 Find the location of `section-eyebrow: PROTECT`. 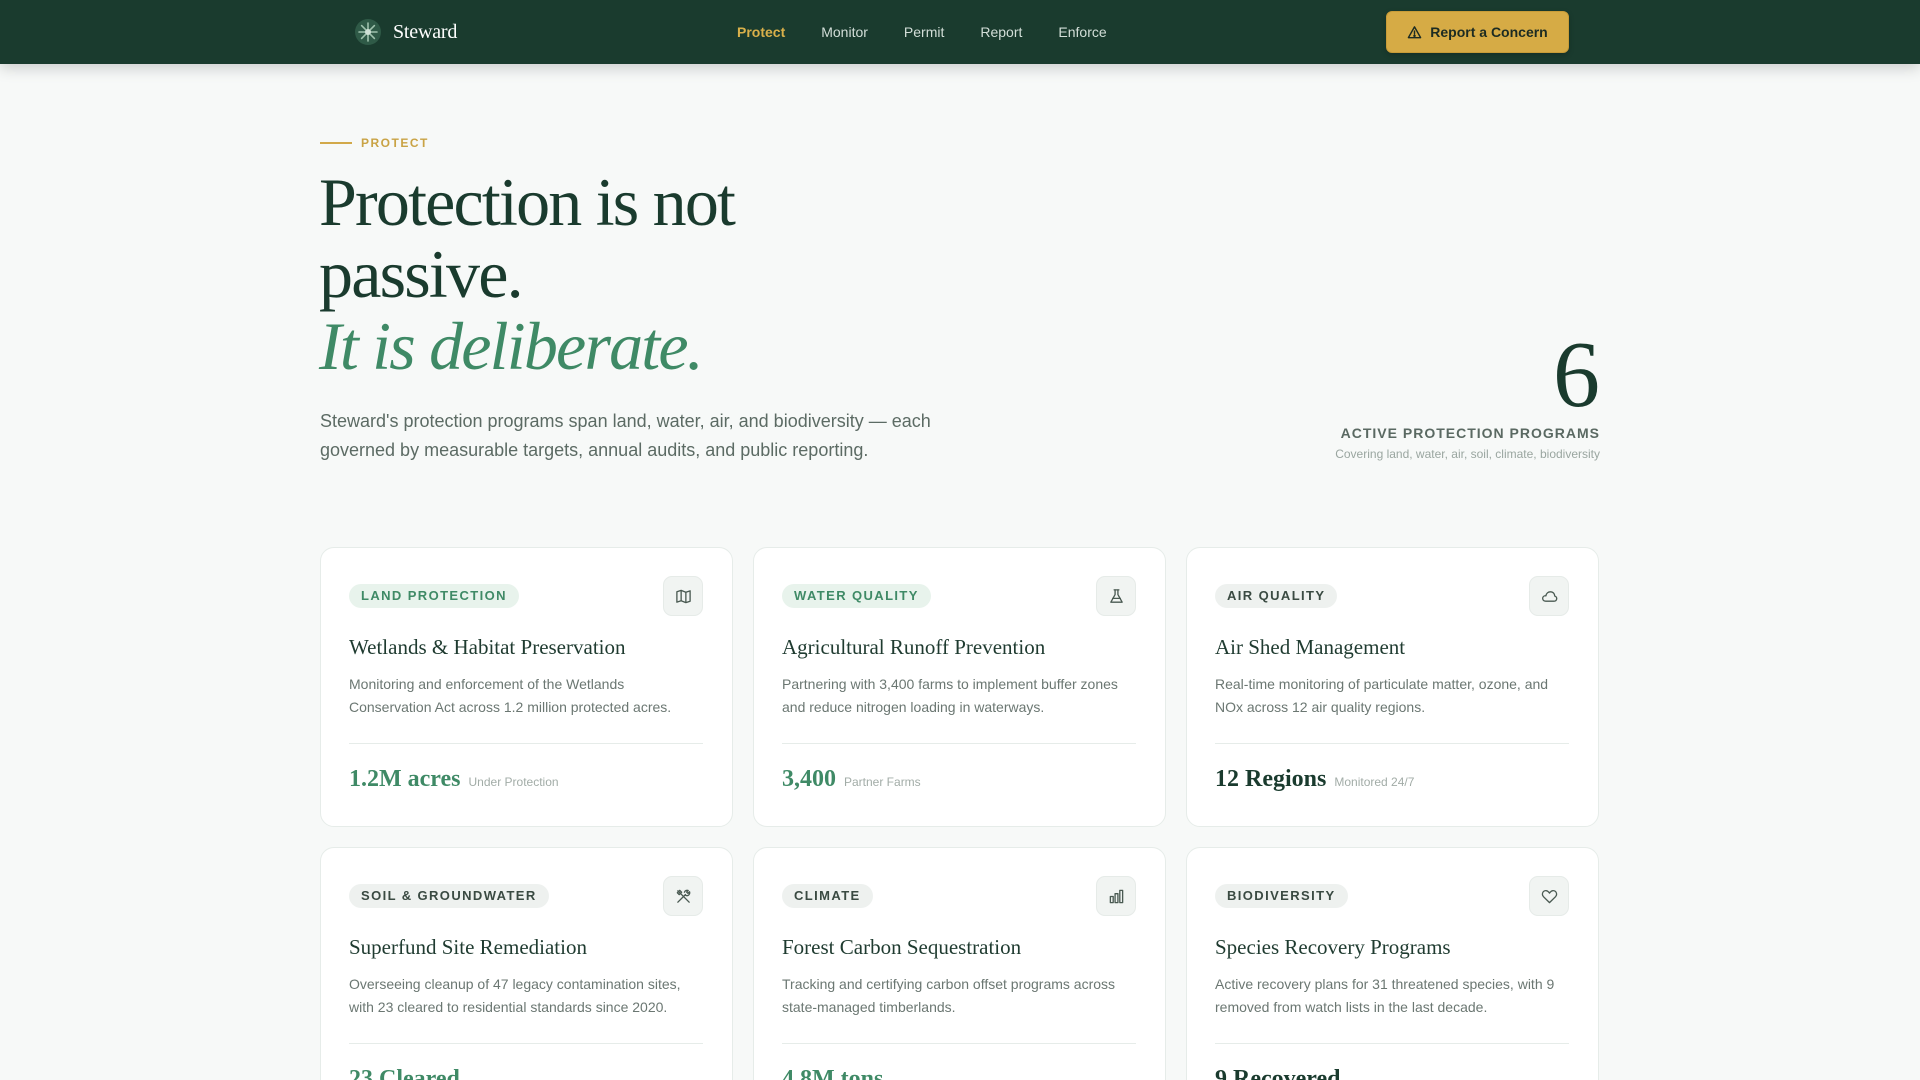

section-eyebrow: PROTECT is located at coordinates (374, 143).